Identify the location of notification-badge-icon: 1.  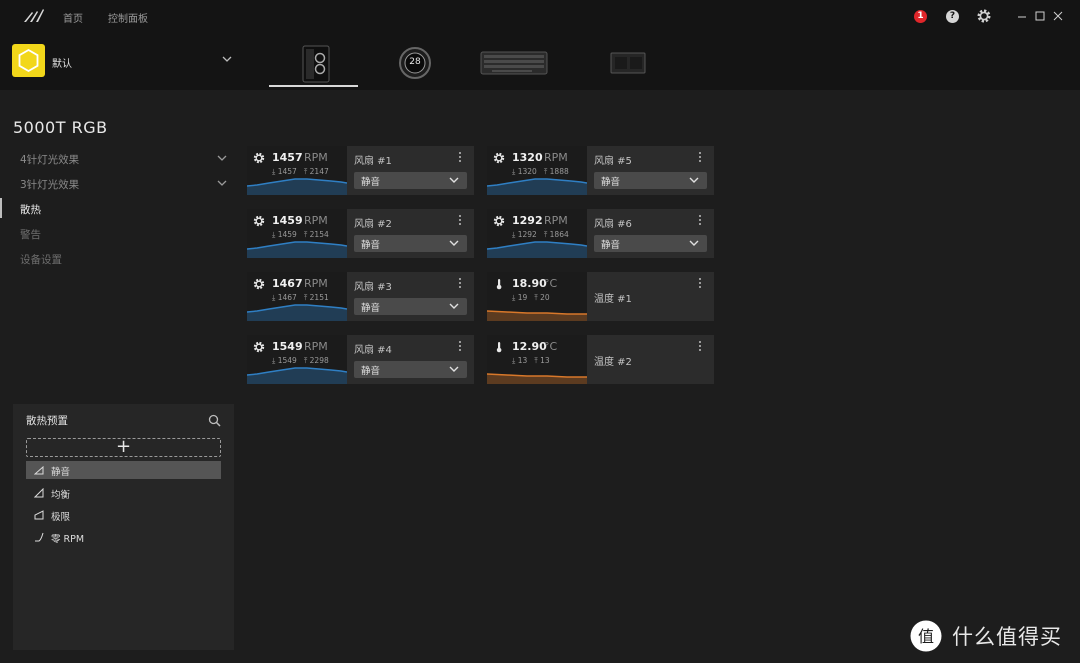
(920, 16).